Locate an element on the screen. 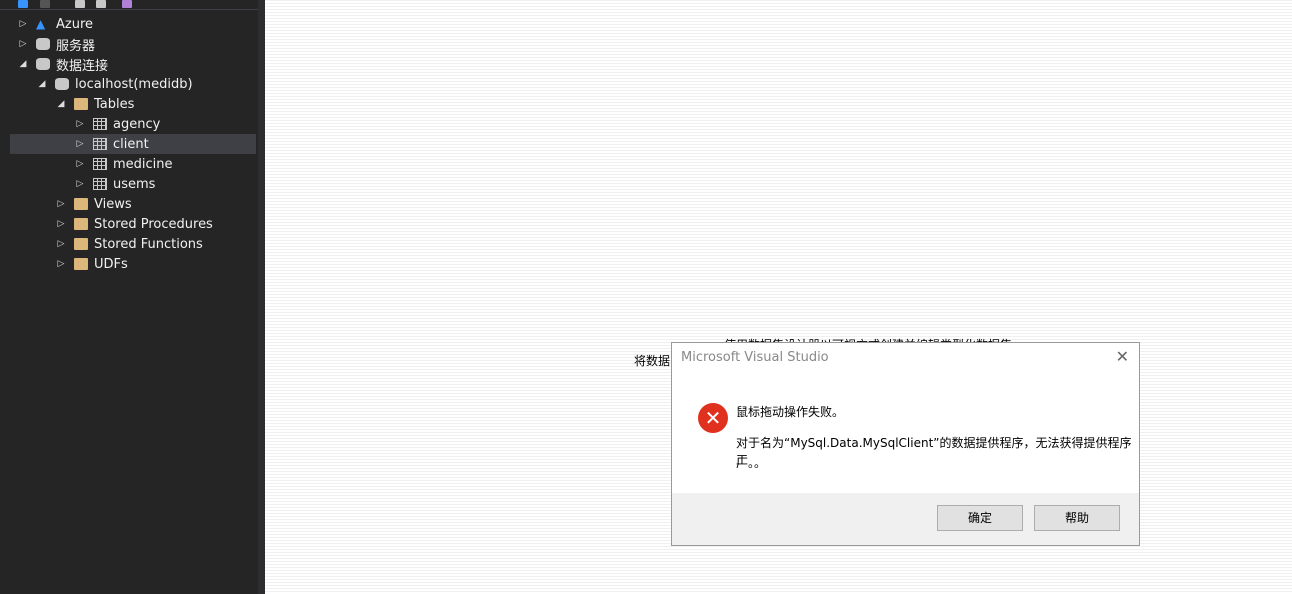 This screenshot has height=594, width=1292. database-icon is located at coordinates (62, 84).